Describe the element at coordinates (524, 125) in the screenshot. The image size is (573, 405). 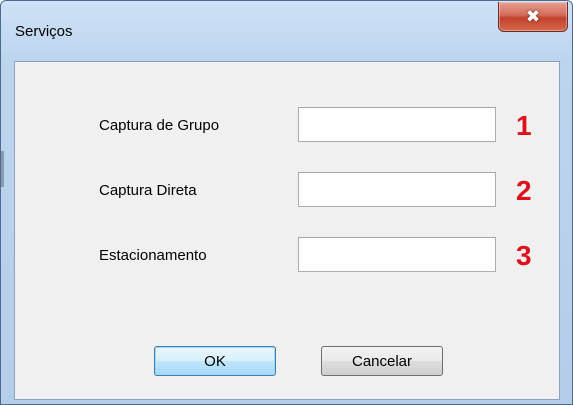
I see `row-number-1: 1` at that location.